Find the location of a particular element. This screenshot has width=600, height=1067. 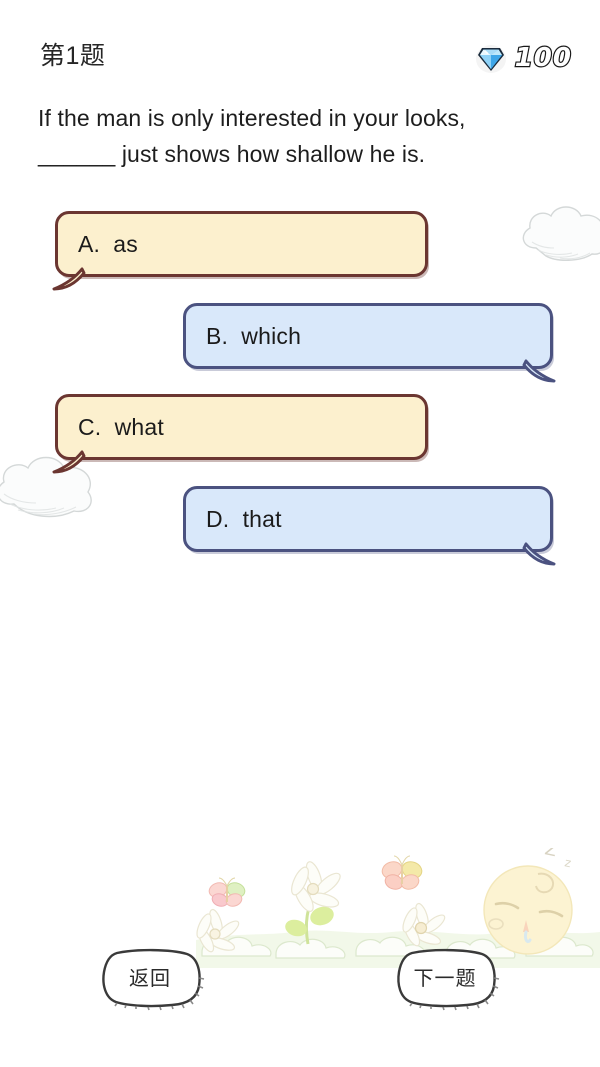

back-button: 返回 is located at coordinates (152, 979).